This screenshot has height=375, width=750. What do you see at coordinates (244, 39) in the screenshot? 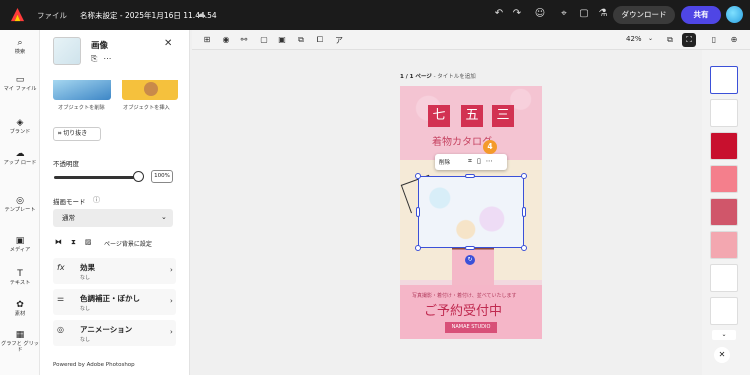
I see `link-icon: ⚯` at bounding box center [244, 39].